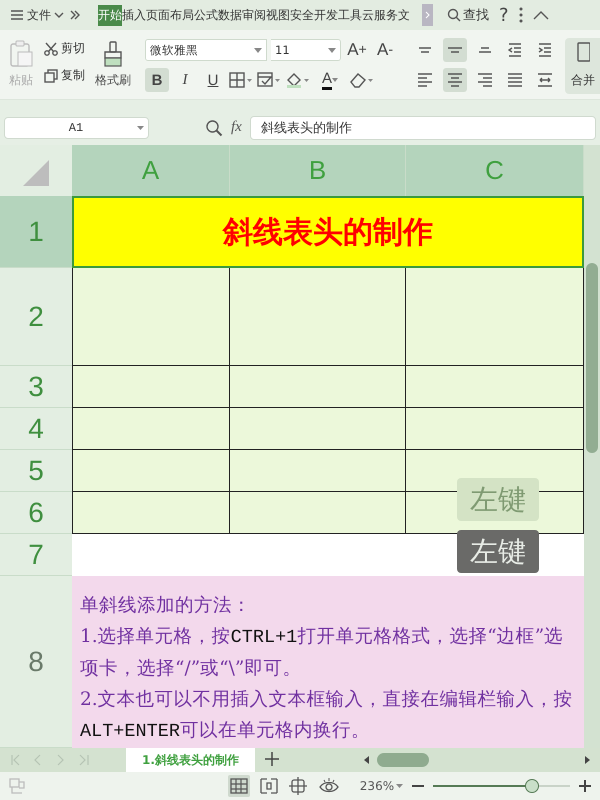 This screenshot has height=800, width=600. I want to click on note-paragraph: 1.选择单元格，按CTRL+1打开单元格格式，选择“边框”选项卡，选择“/”或“\”即可。, so click(322, 653).